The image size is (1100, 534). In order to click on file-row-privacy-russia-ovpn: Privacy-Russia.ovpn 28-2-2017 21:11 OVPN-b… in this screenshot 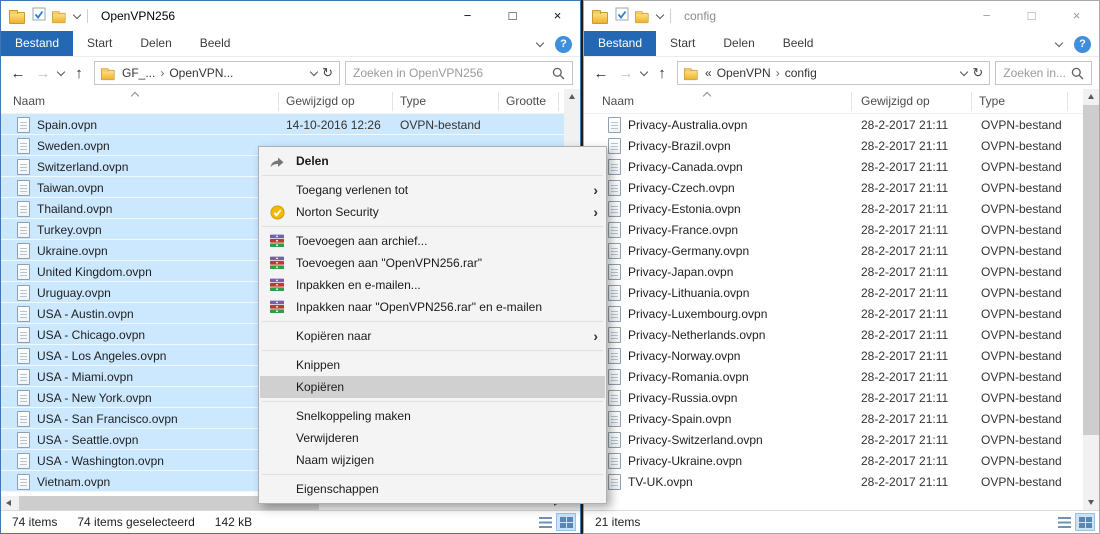, I will do `click(833, 397)`.